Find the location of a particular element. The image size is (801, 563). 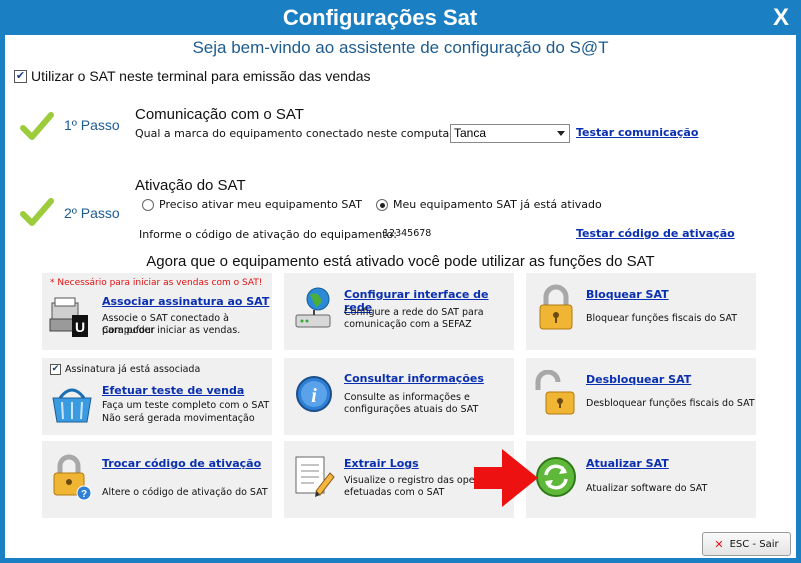

desbloquear-desc: Desbloquear funções fiscais do SAT is located at coordinates (670, 403).